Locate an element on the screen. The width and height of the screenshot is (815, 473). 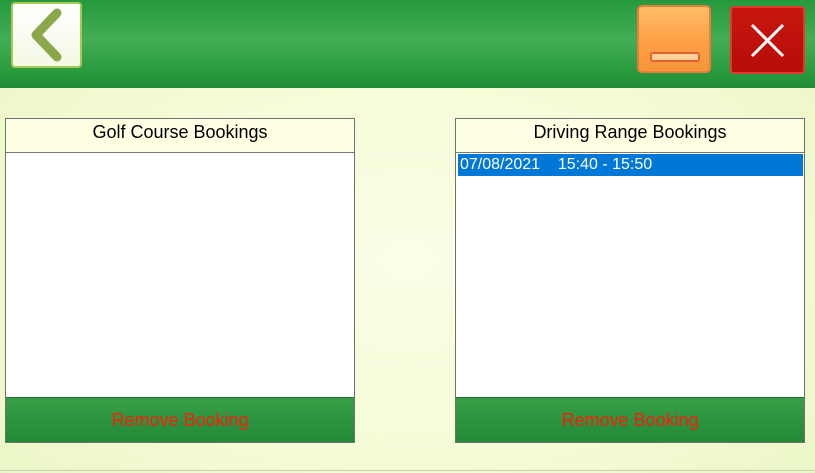
golf-course-bookings-title: Golf Course Bookings is located at coordinates (180, 136).